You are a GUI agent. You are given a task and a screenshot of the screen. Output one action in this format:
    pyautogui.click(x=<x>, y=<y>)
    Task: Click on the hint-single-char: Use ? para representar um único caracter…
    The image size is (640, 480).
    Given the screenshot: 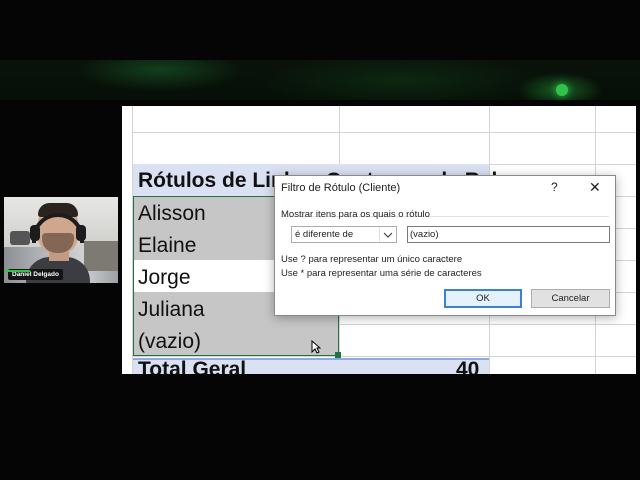 What is the action you would take?
    pyautogui.click(x=372, y=259)
    